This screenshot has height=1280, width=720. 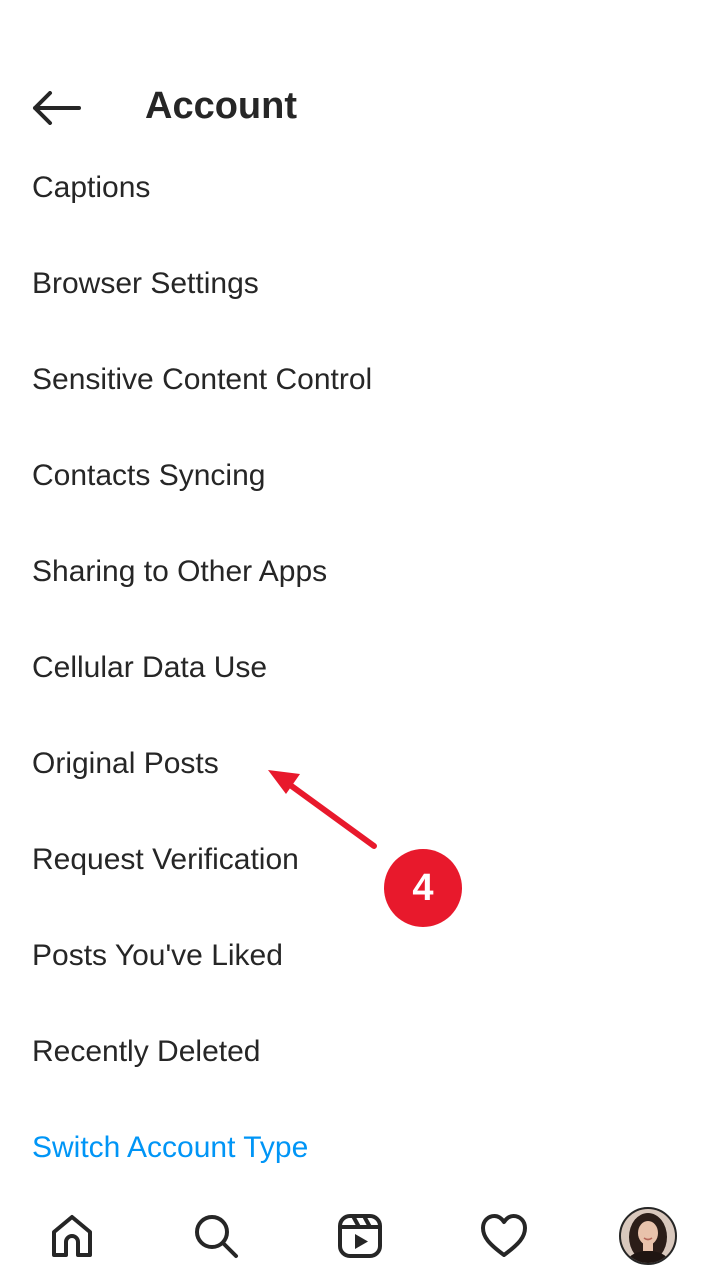 I want to click on search-icon, so click(x=216, y=1236).